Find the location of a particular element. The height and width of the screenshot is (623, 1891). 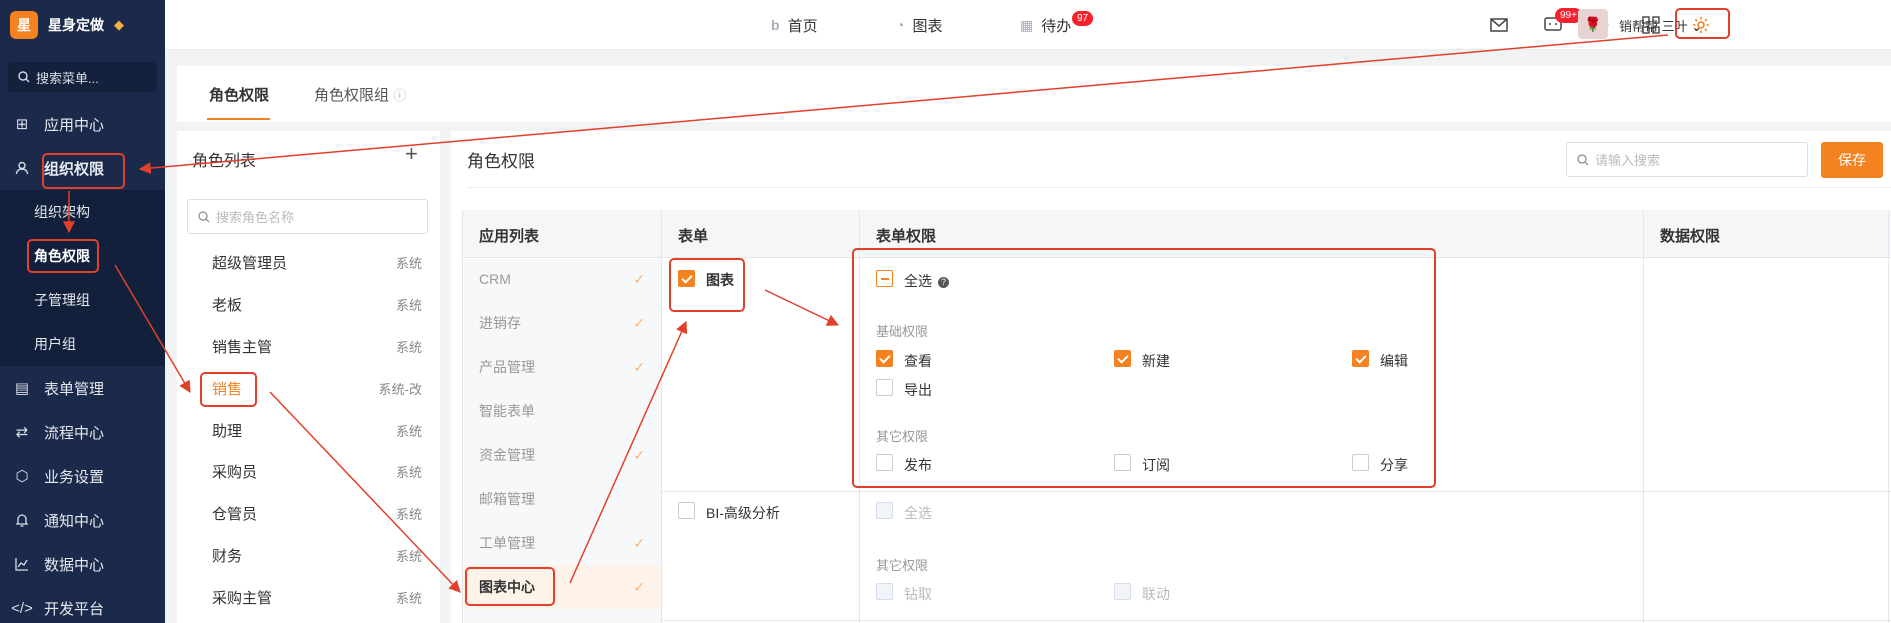

role-item: 销售主管 系统 is located at coordinates (317, 346).